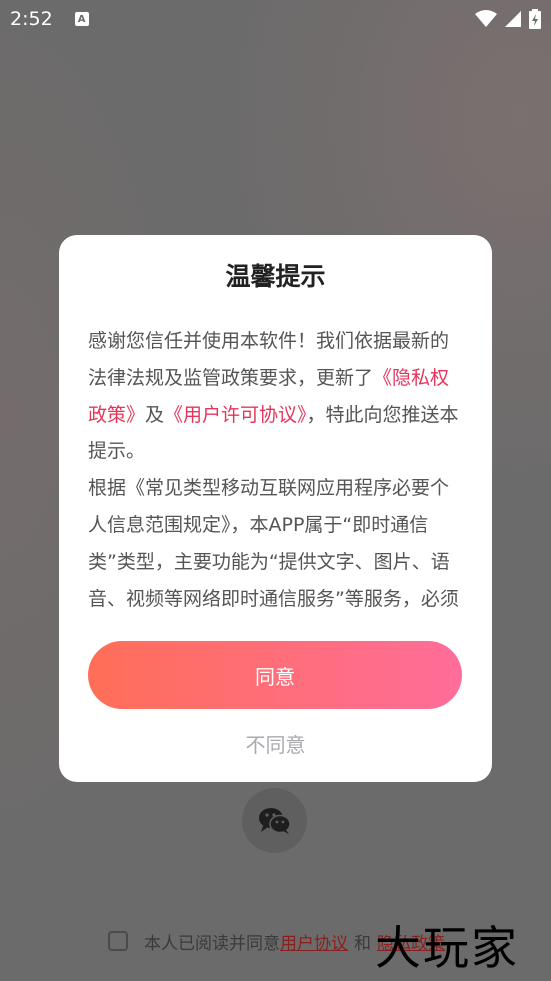  What do you see at coordinates (362, 943) in the screenshot?
I see `agreement-and: 和` at bounding box center [362, 943].